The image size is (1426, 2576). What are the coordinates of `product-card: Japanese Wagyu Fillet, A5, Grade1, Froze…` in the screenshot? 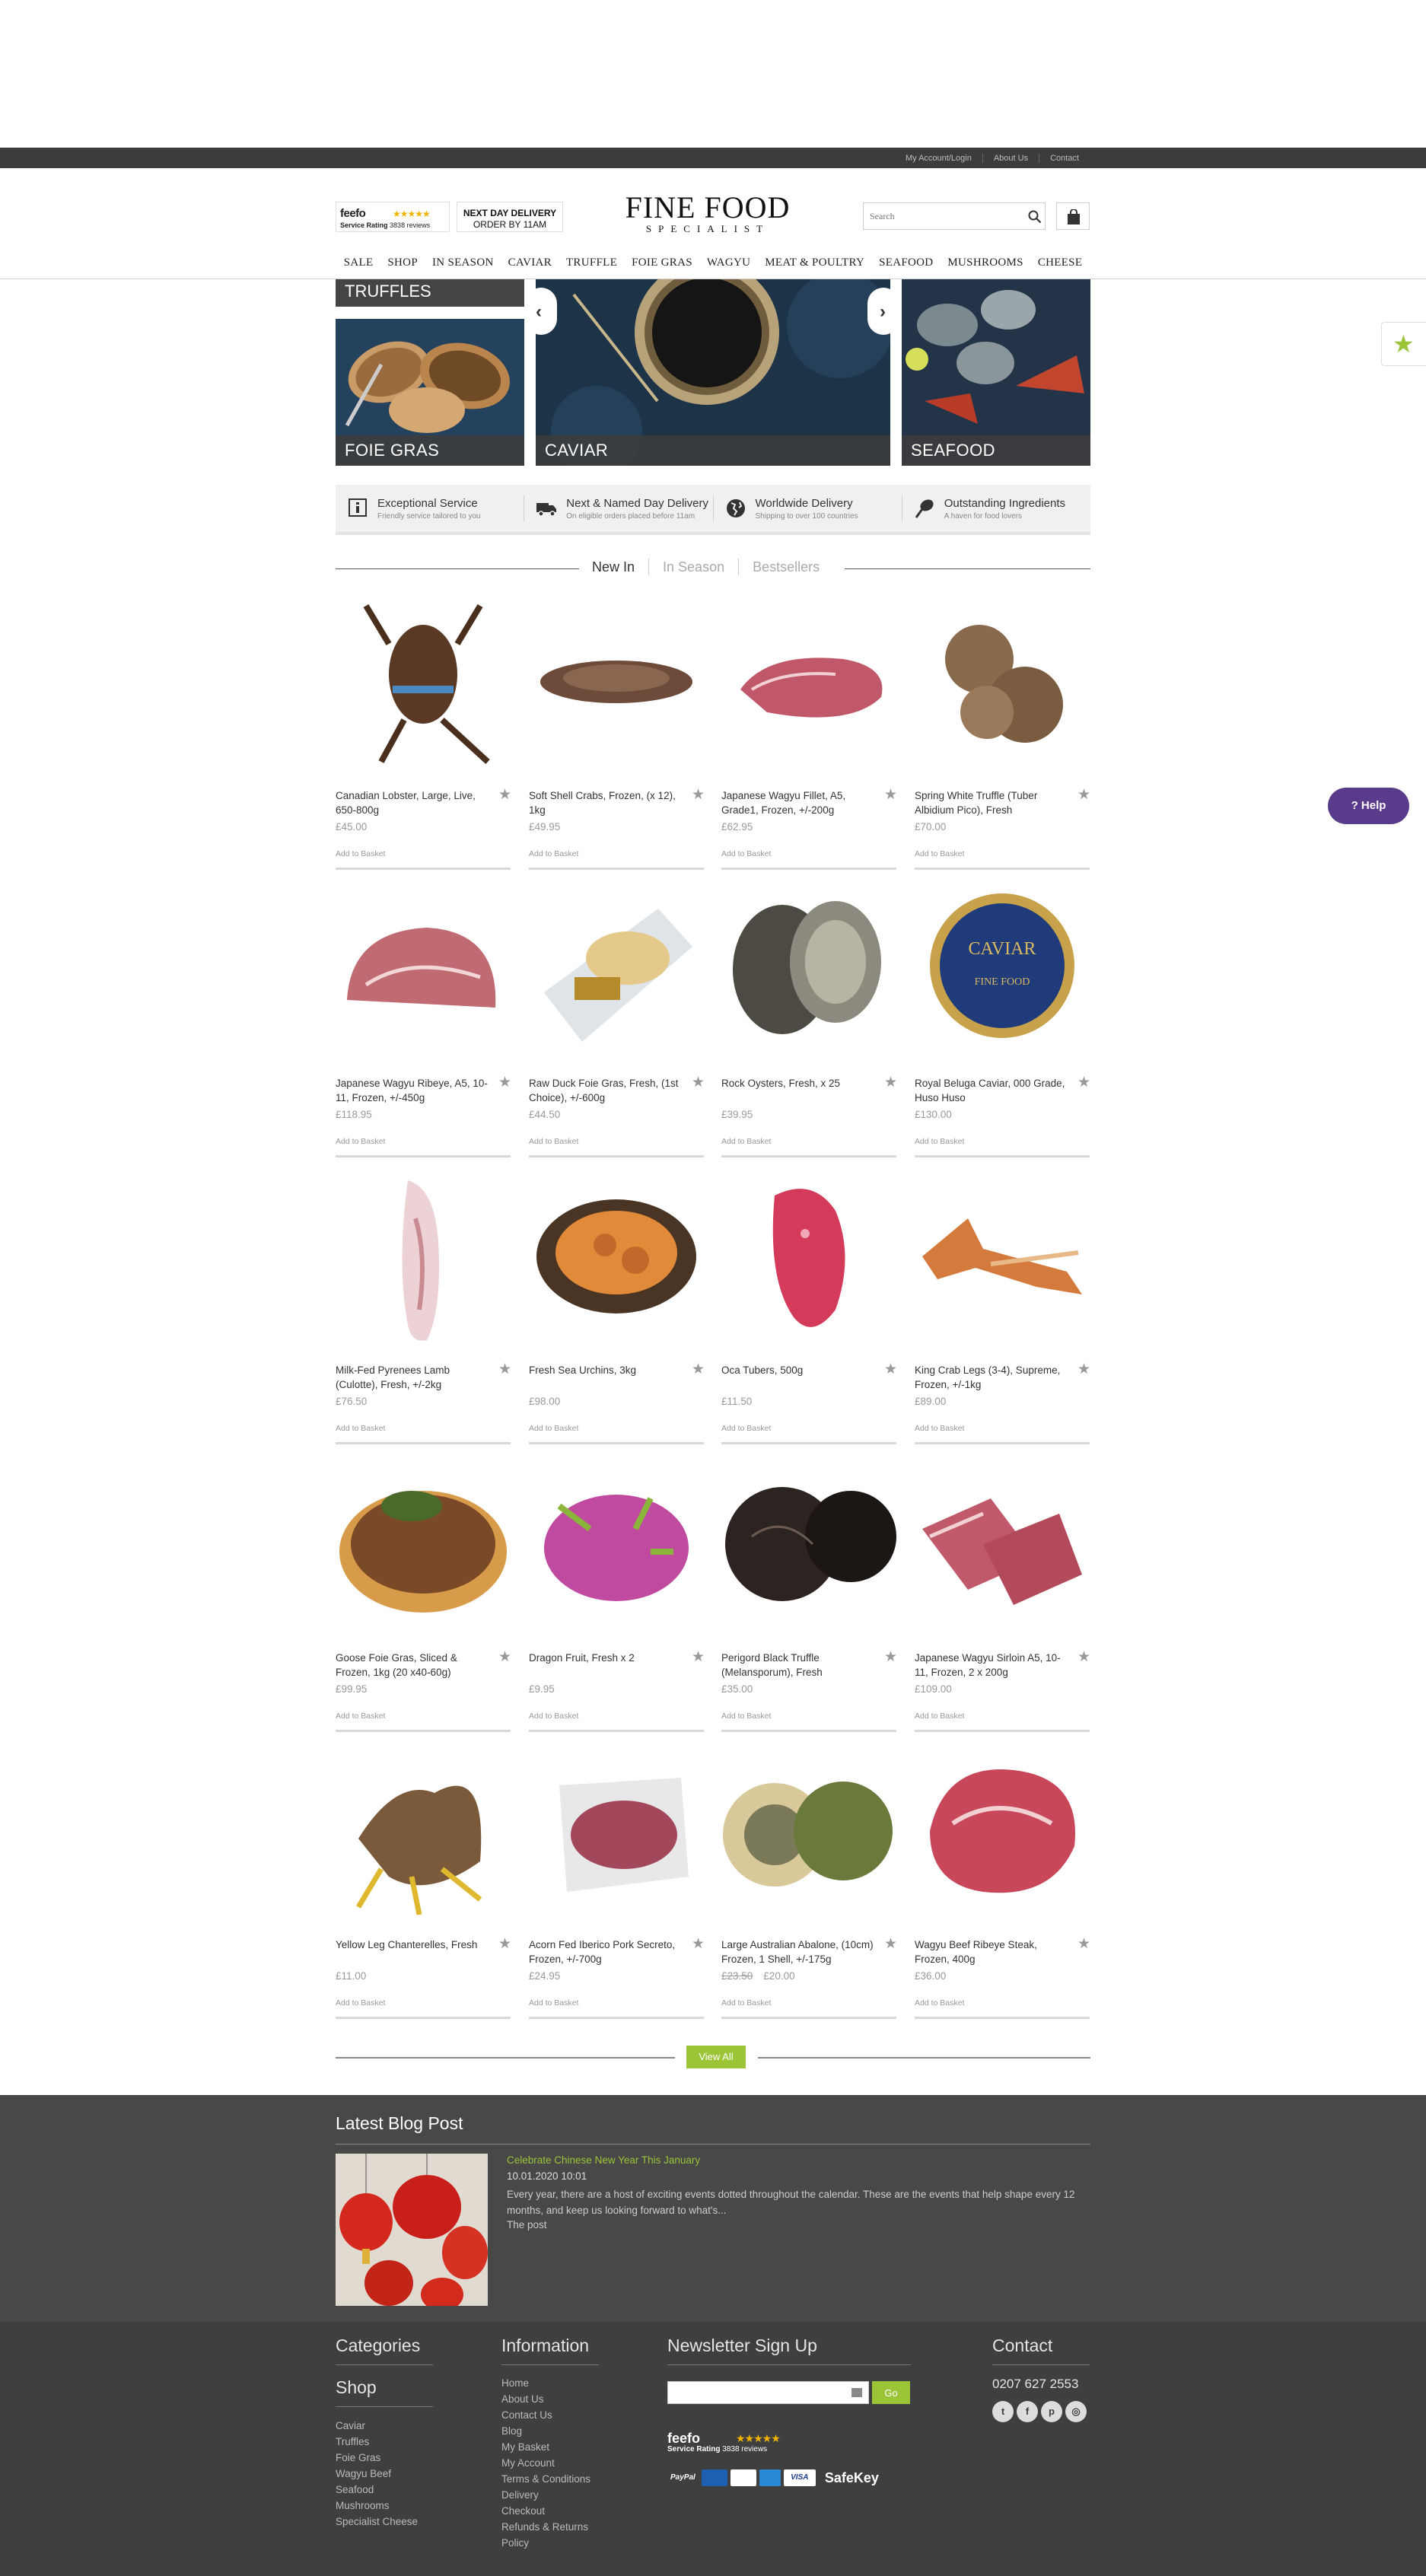 It's located at (809, 734).